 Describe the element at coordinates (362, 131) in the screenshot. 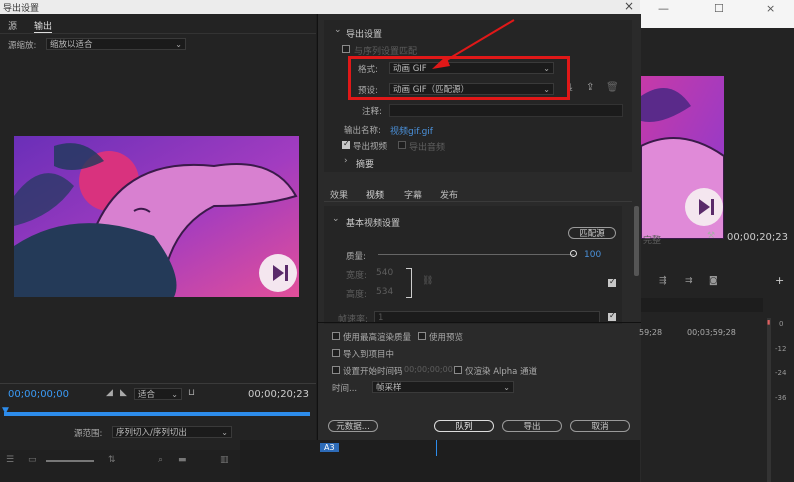

I see `output-name-label: 输出名称:` at that location.